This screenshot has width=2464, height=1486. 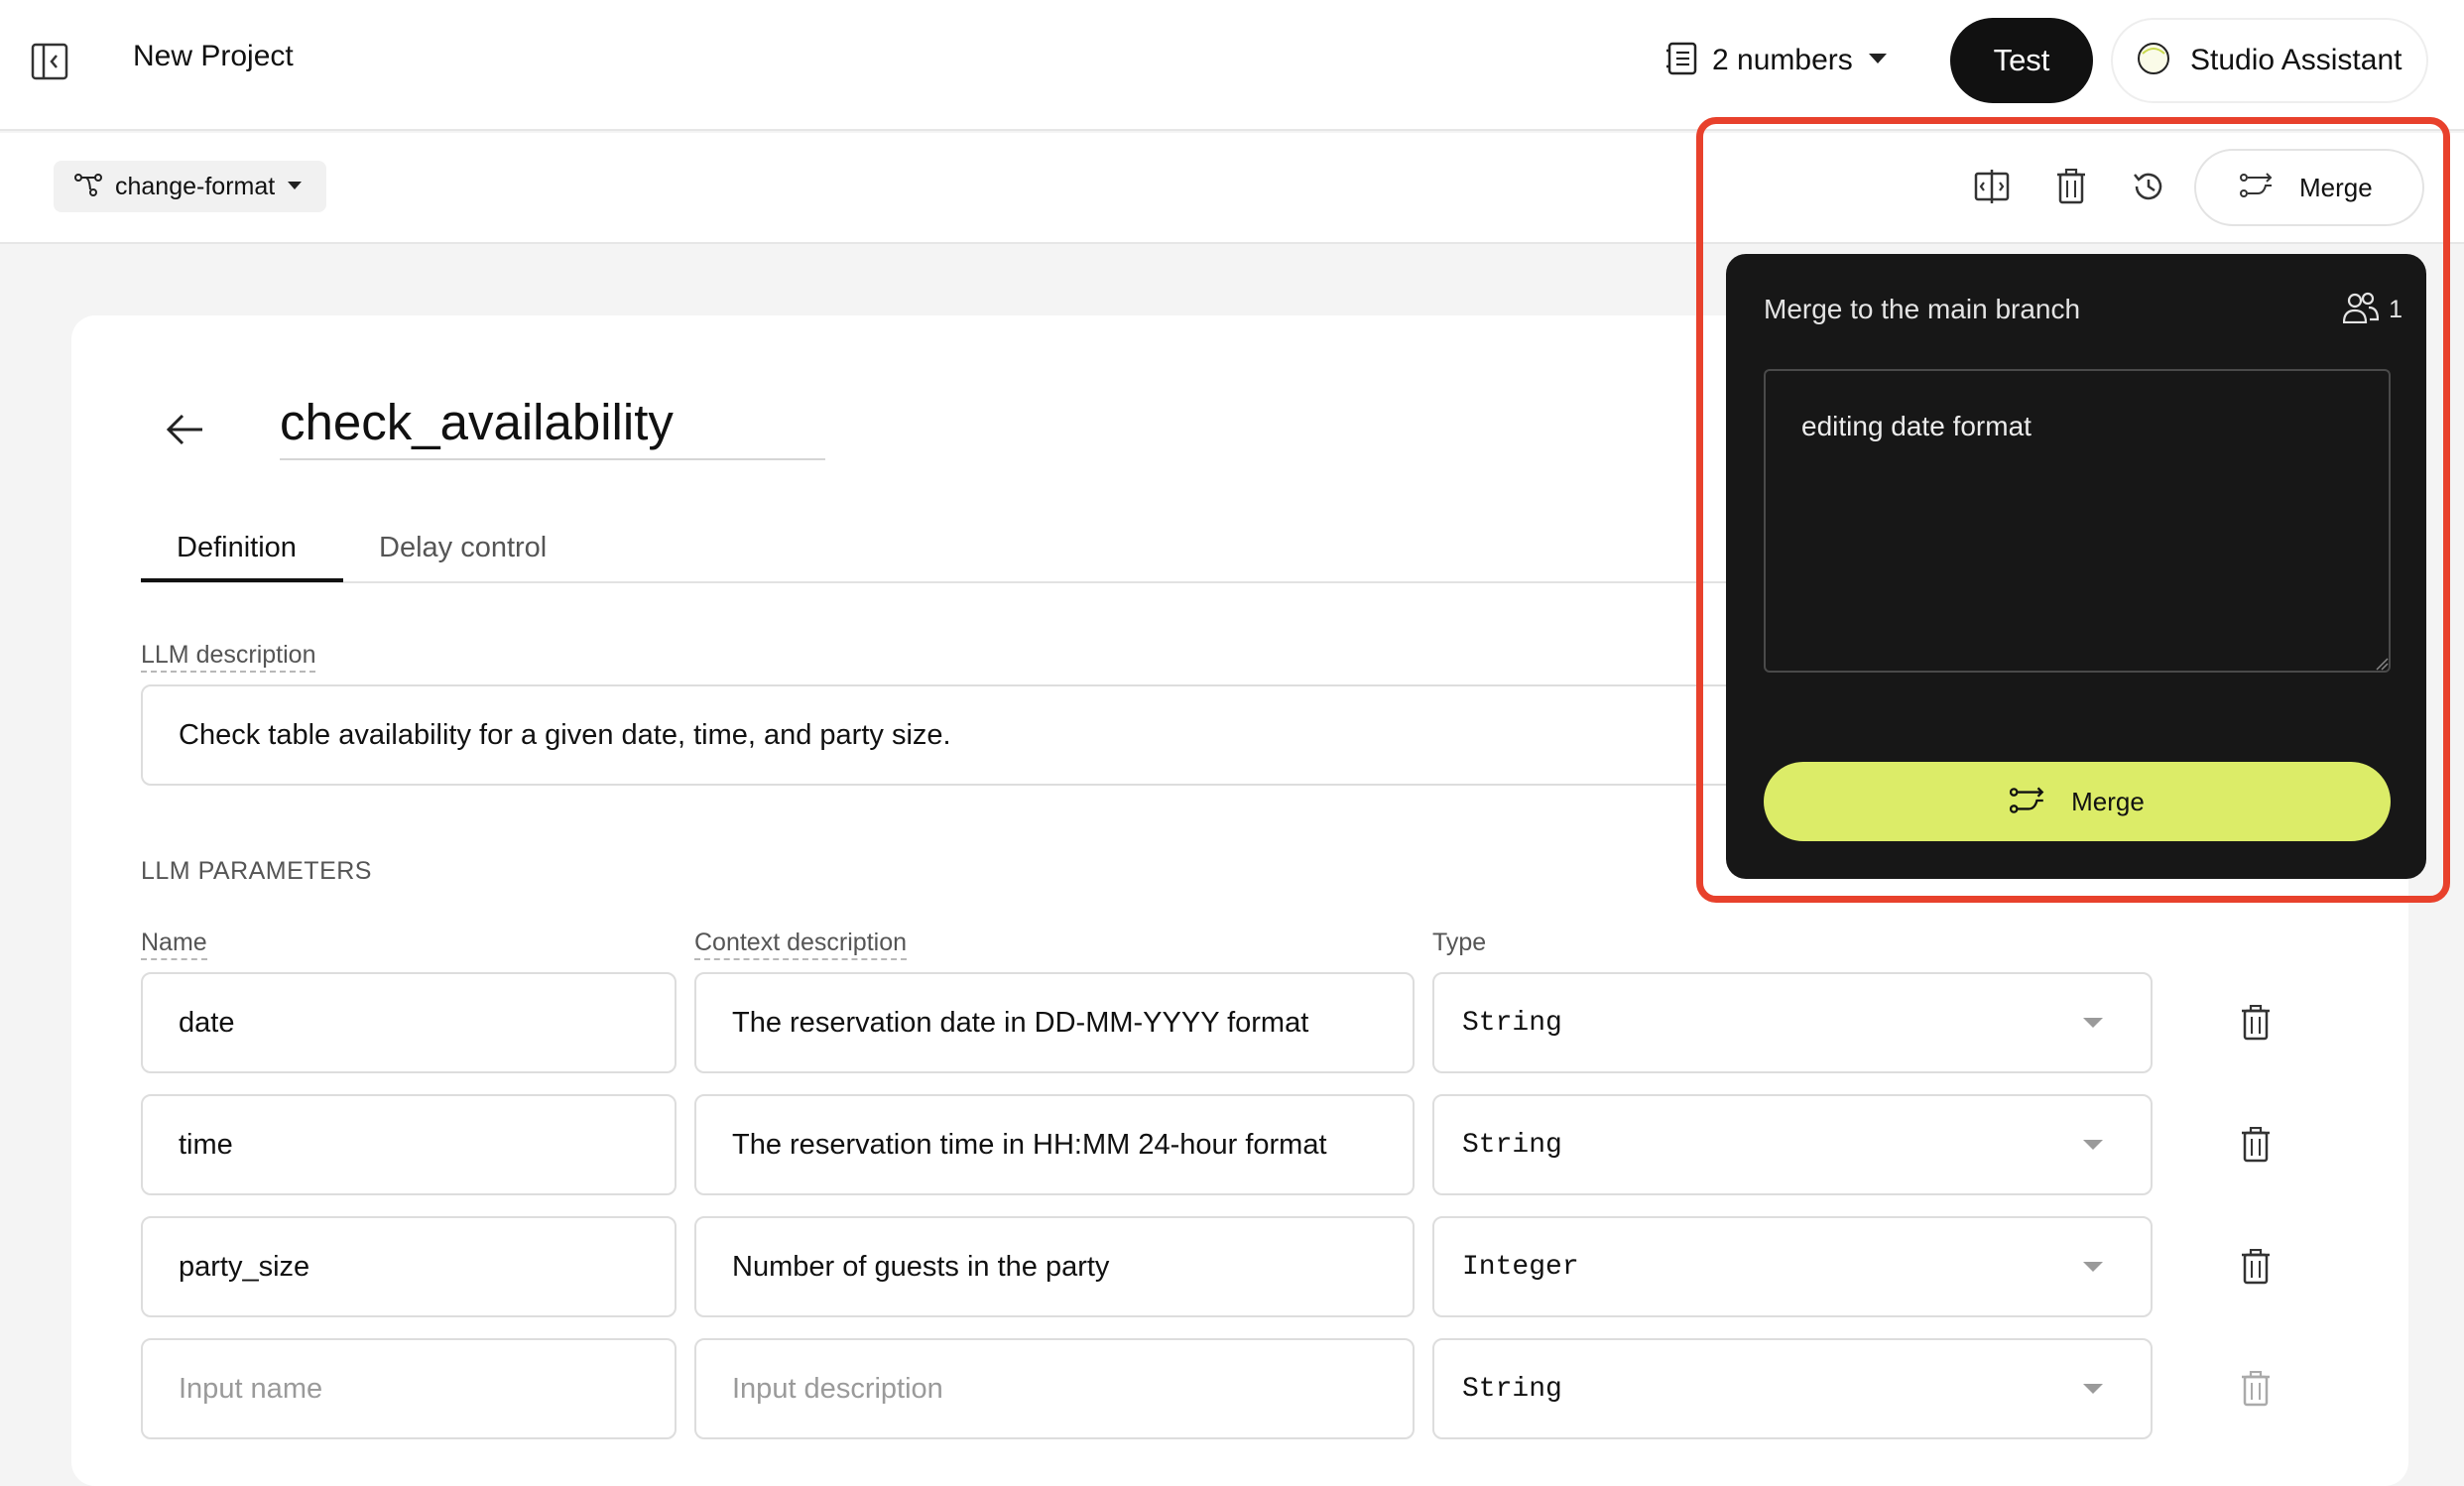 I want to click on tab-delay-control: Delay control, so click(x=463, y=548).